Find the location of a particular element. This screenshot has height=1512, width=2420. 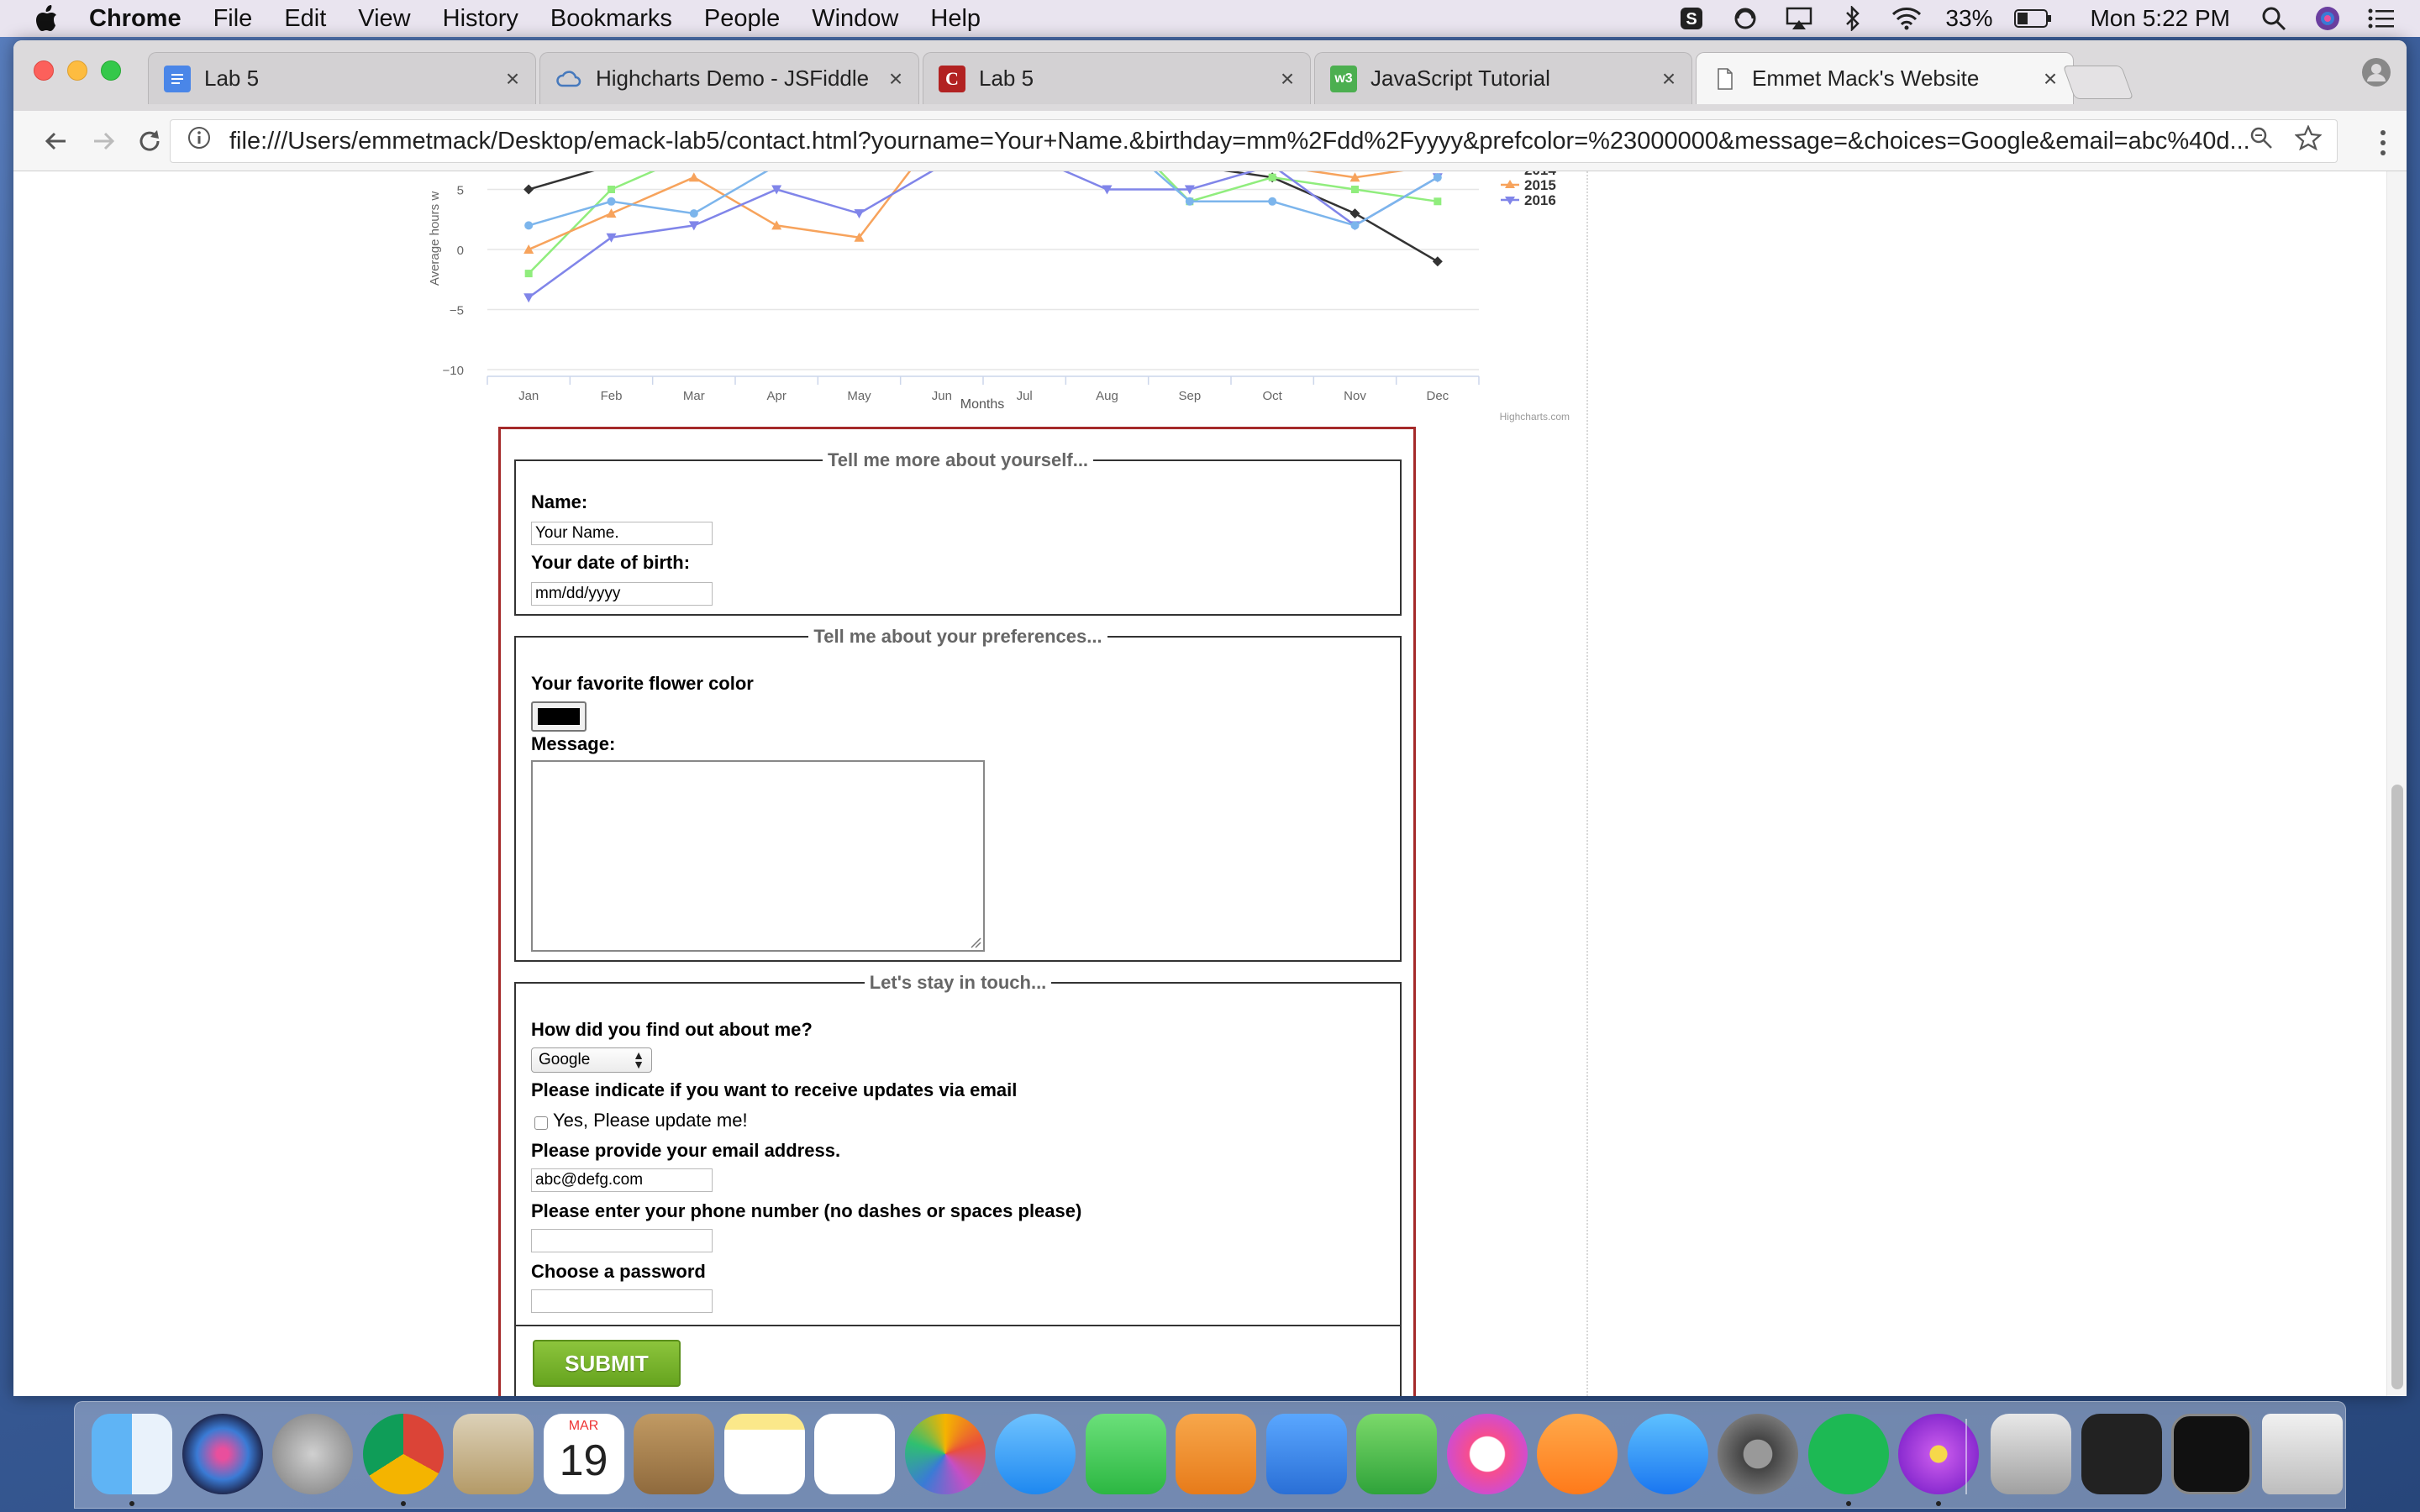

keynote-icon is located at coordinates (1306, 1454).